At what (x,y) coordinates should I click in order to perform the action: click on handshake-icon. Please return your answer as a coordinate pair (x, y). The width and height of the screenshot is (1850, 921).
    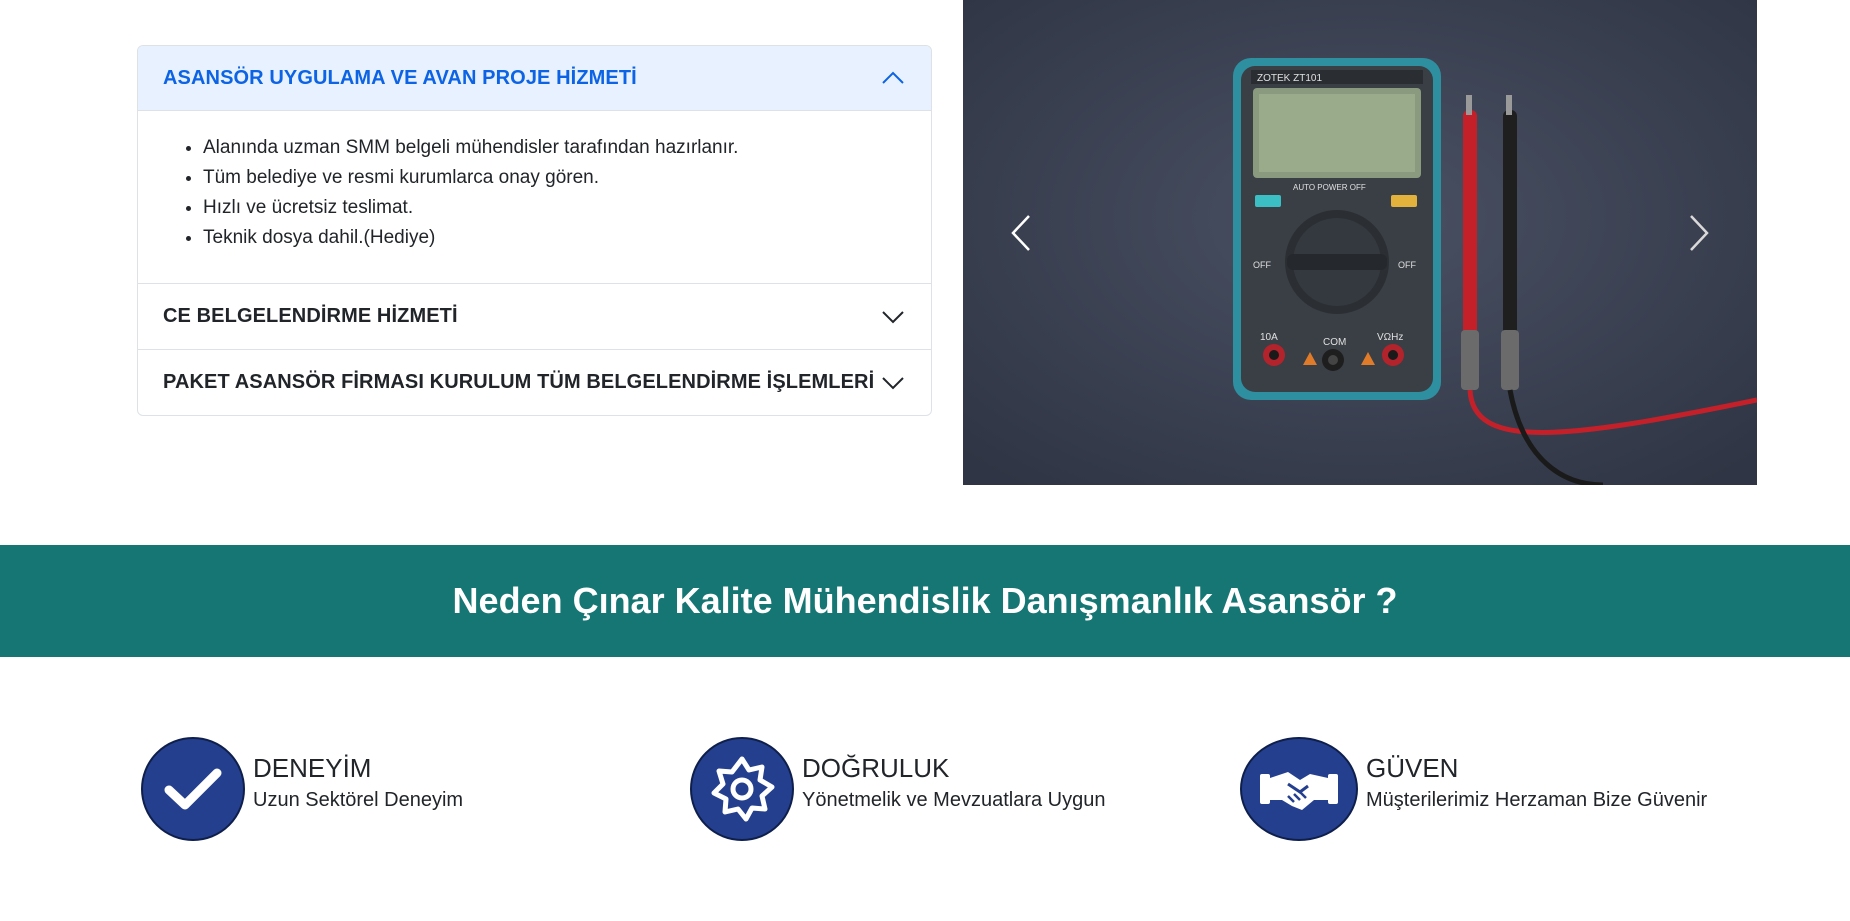
    Looking at the image, I should click on (1299, 789).